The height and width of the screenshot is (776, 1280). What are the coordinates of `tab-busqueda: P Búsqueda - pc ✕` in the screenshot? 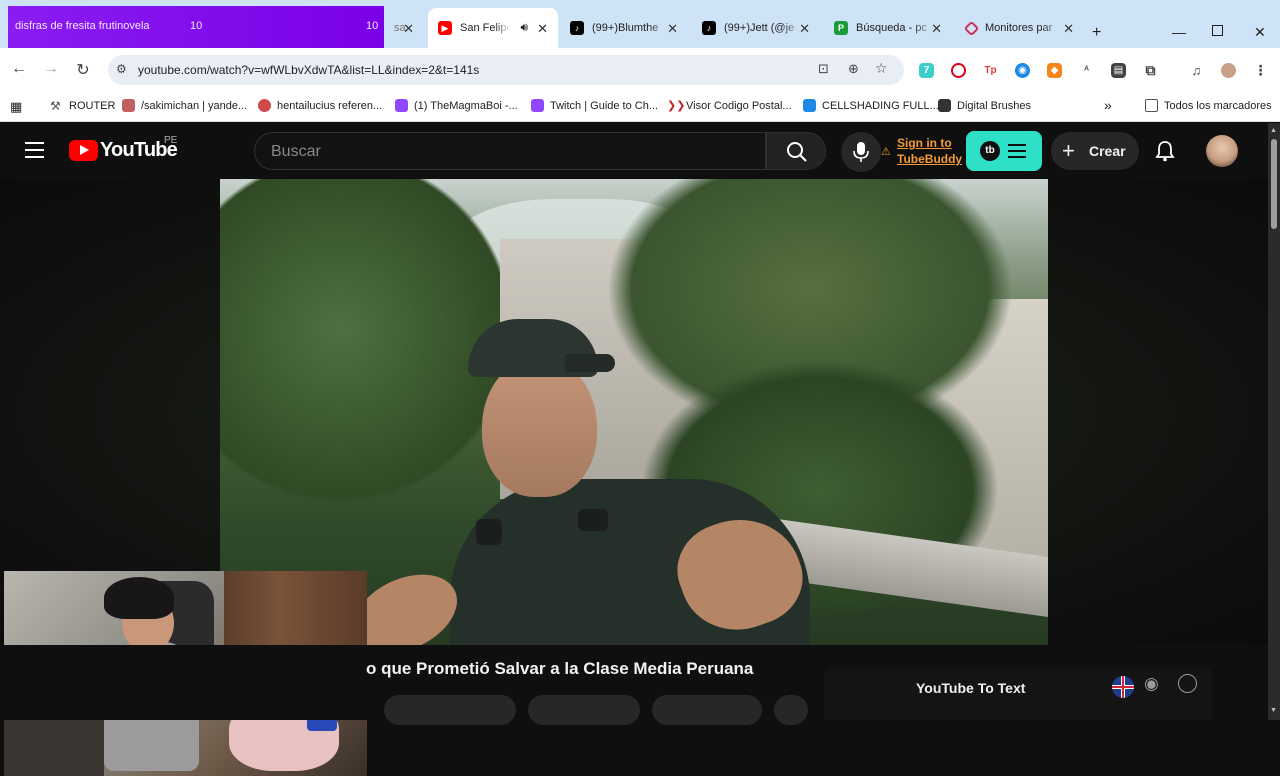 It's located at (888, 28).